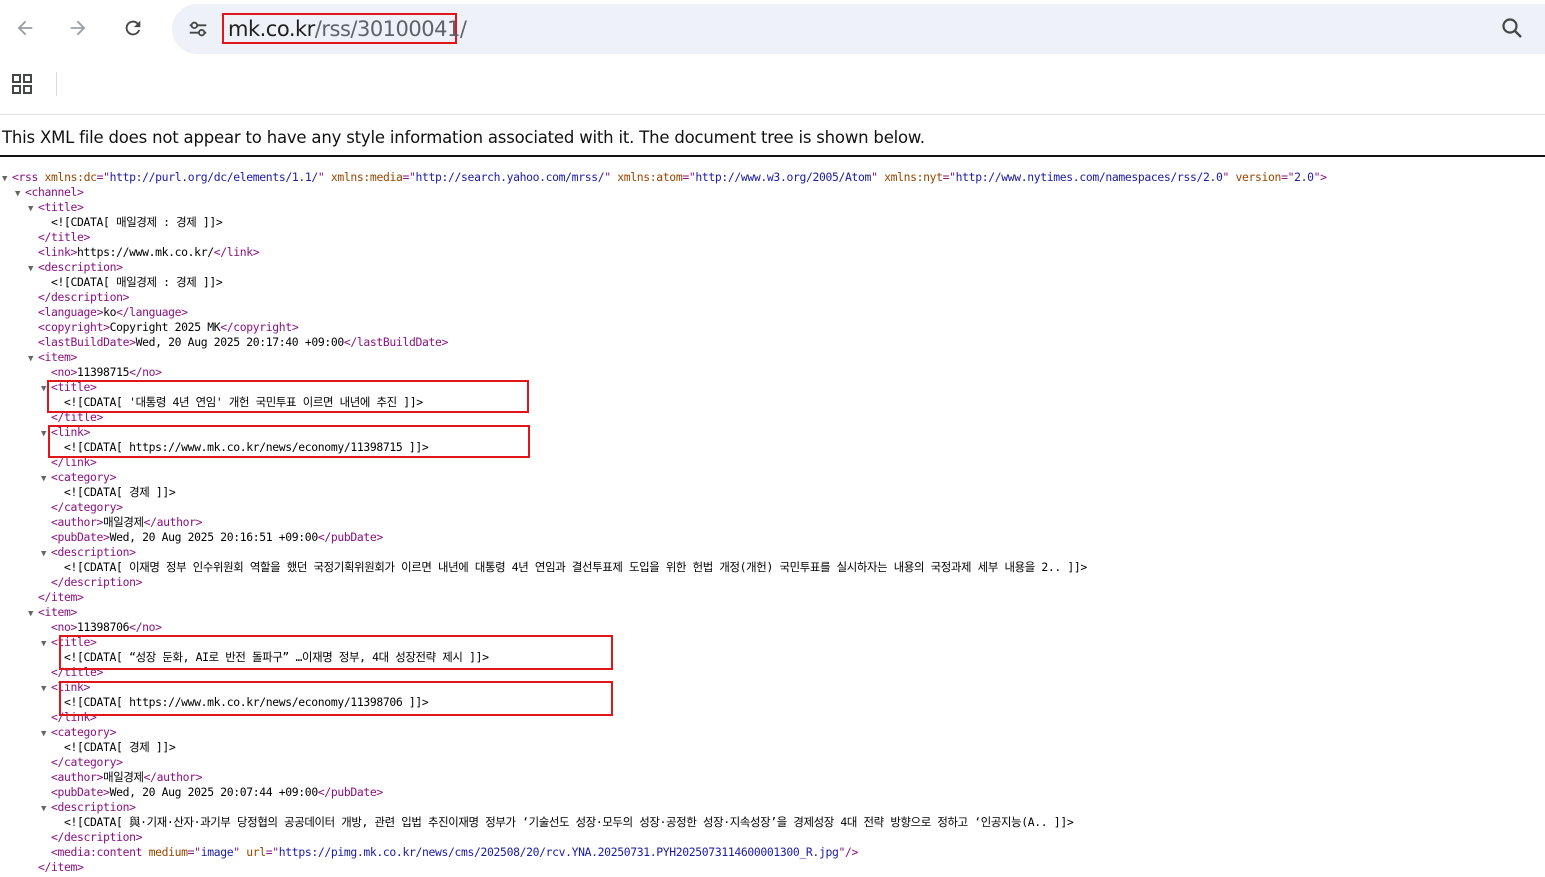 Image resolution: width=1545 pixels, height=877 pixels. Describe the element at coordinates (783, 177) in the screenshot. I see `xml-aval: http://www.w3.org/2005/Atom` at that location.